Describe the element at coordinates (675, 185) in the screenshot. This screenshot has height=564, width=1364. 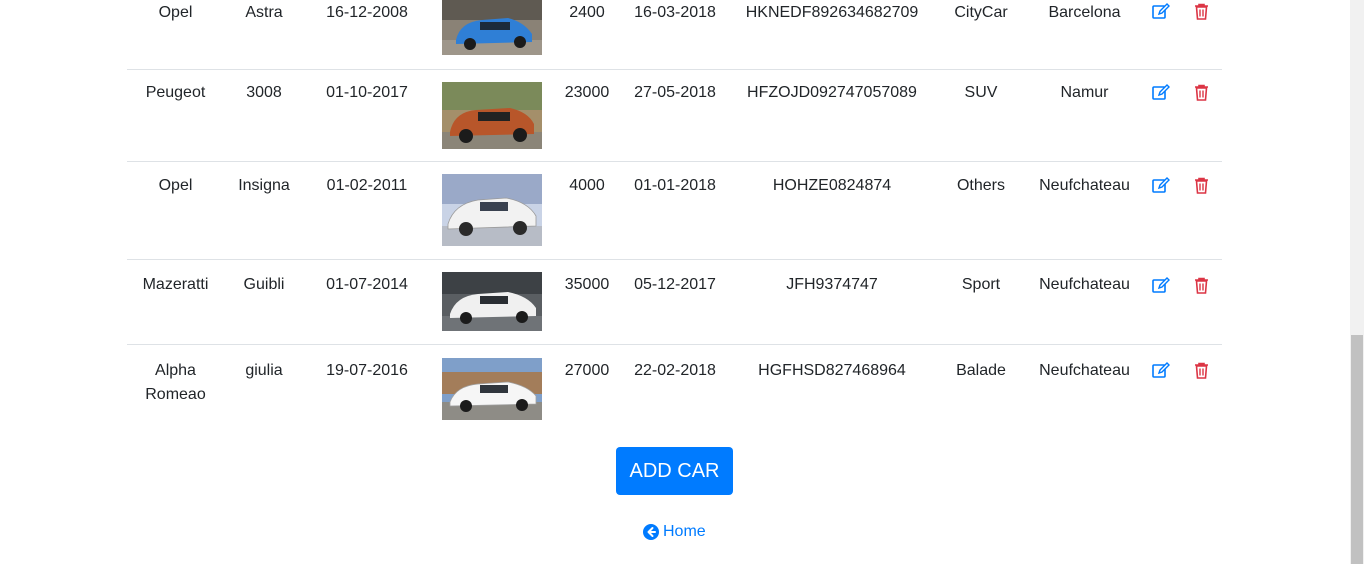
I see `car-purchase-date: 01-01-2018` at that location.